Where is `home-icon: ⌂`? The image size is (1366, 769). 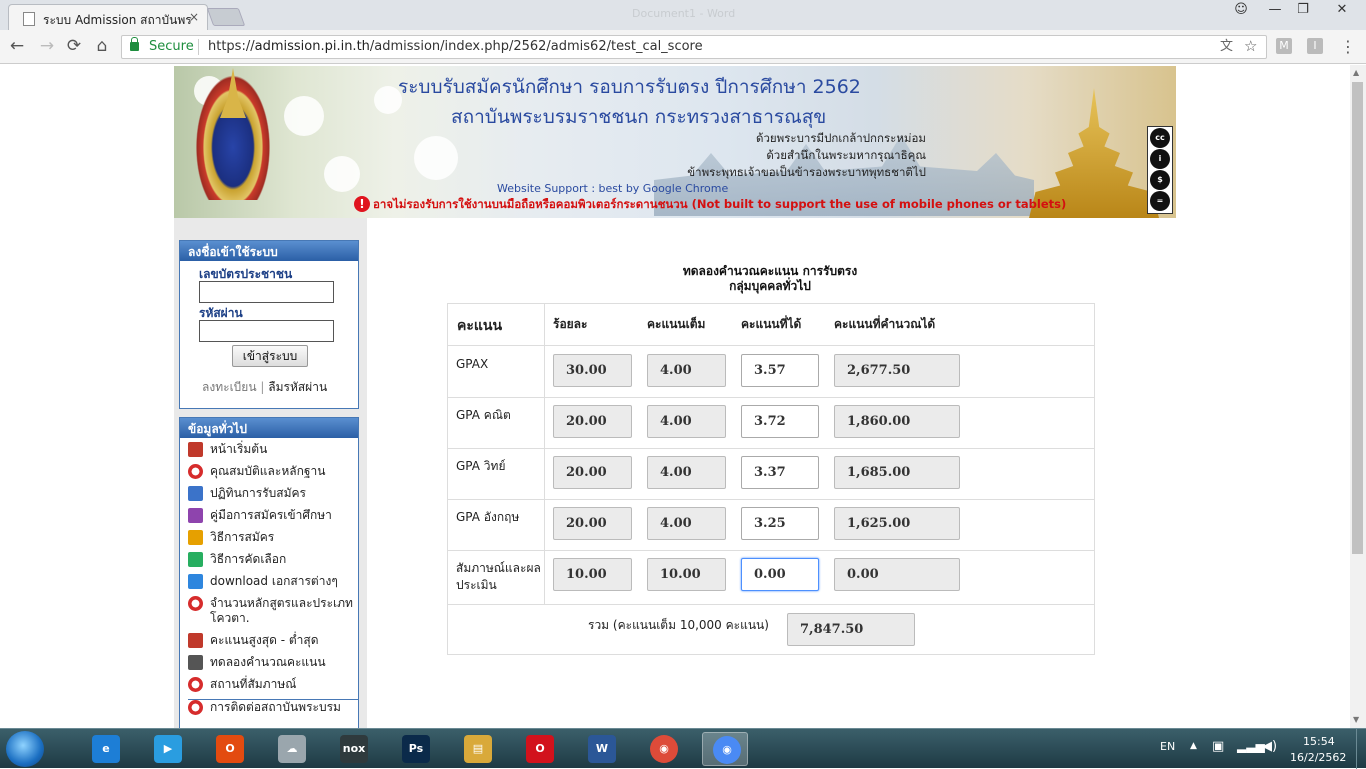
home-icon: ⌂ is located at coordinates (102, 46).